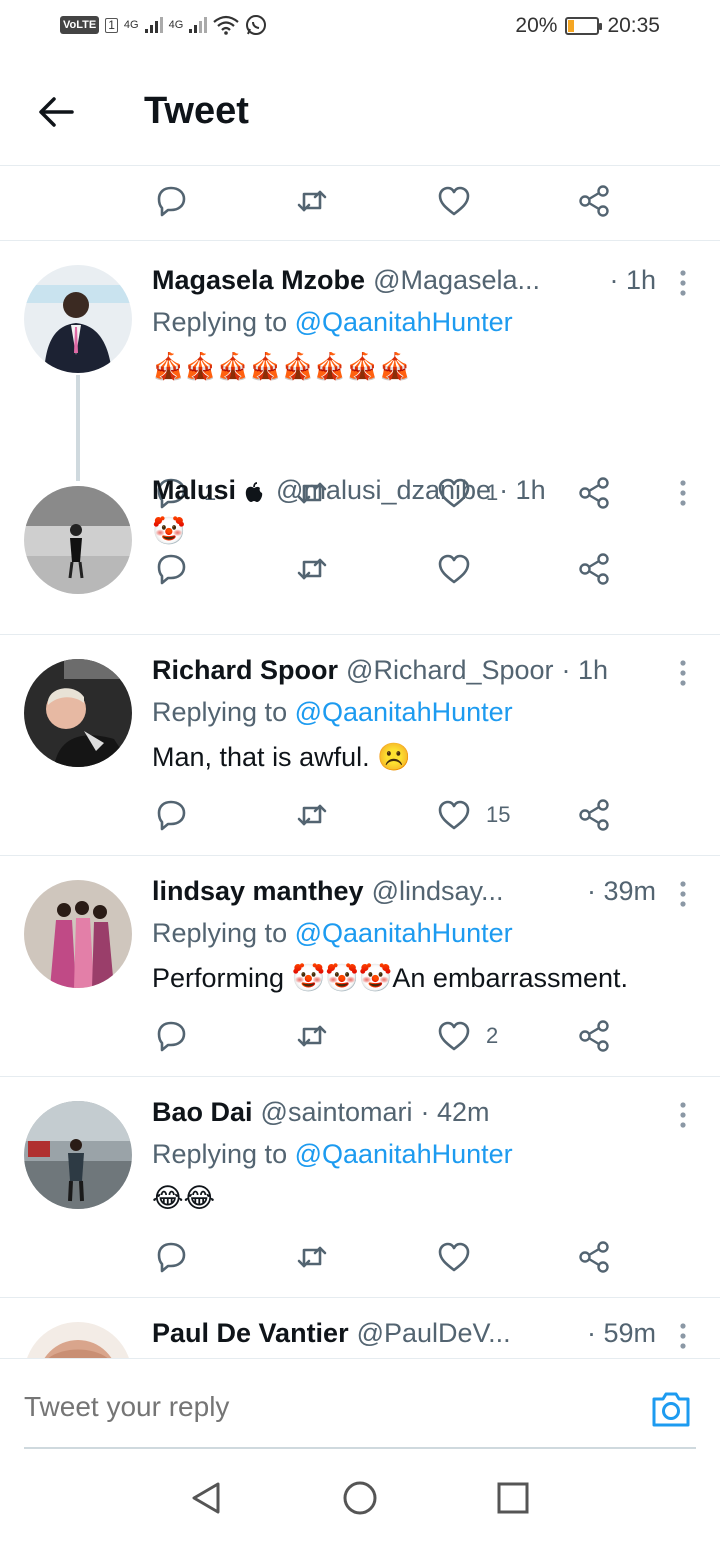  Describe the element at coordinates (184, 1198) in the screenshot. I see `tweet-text: 😂😂` at that location.